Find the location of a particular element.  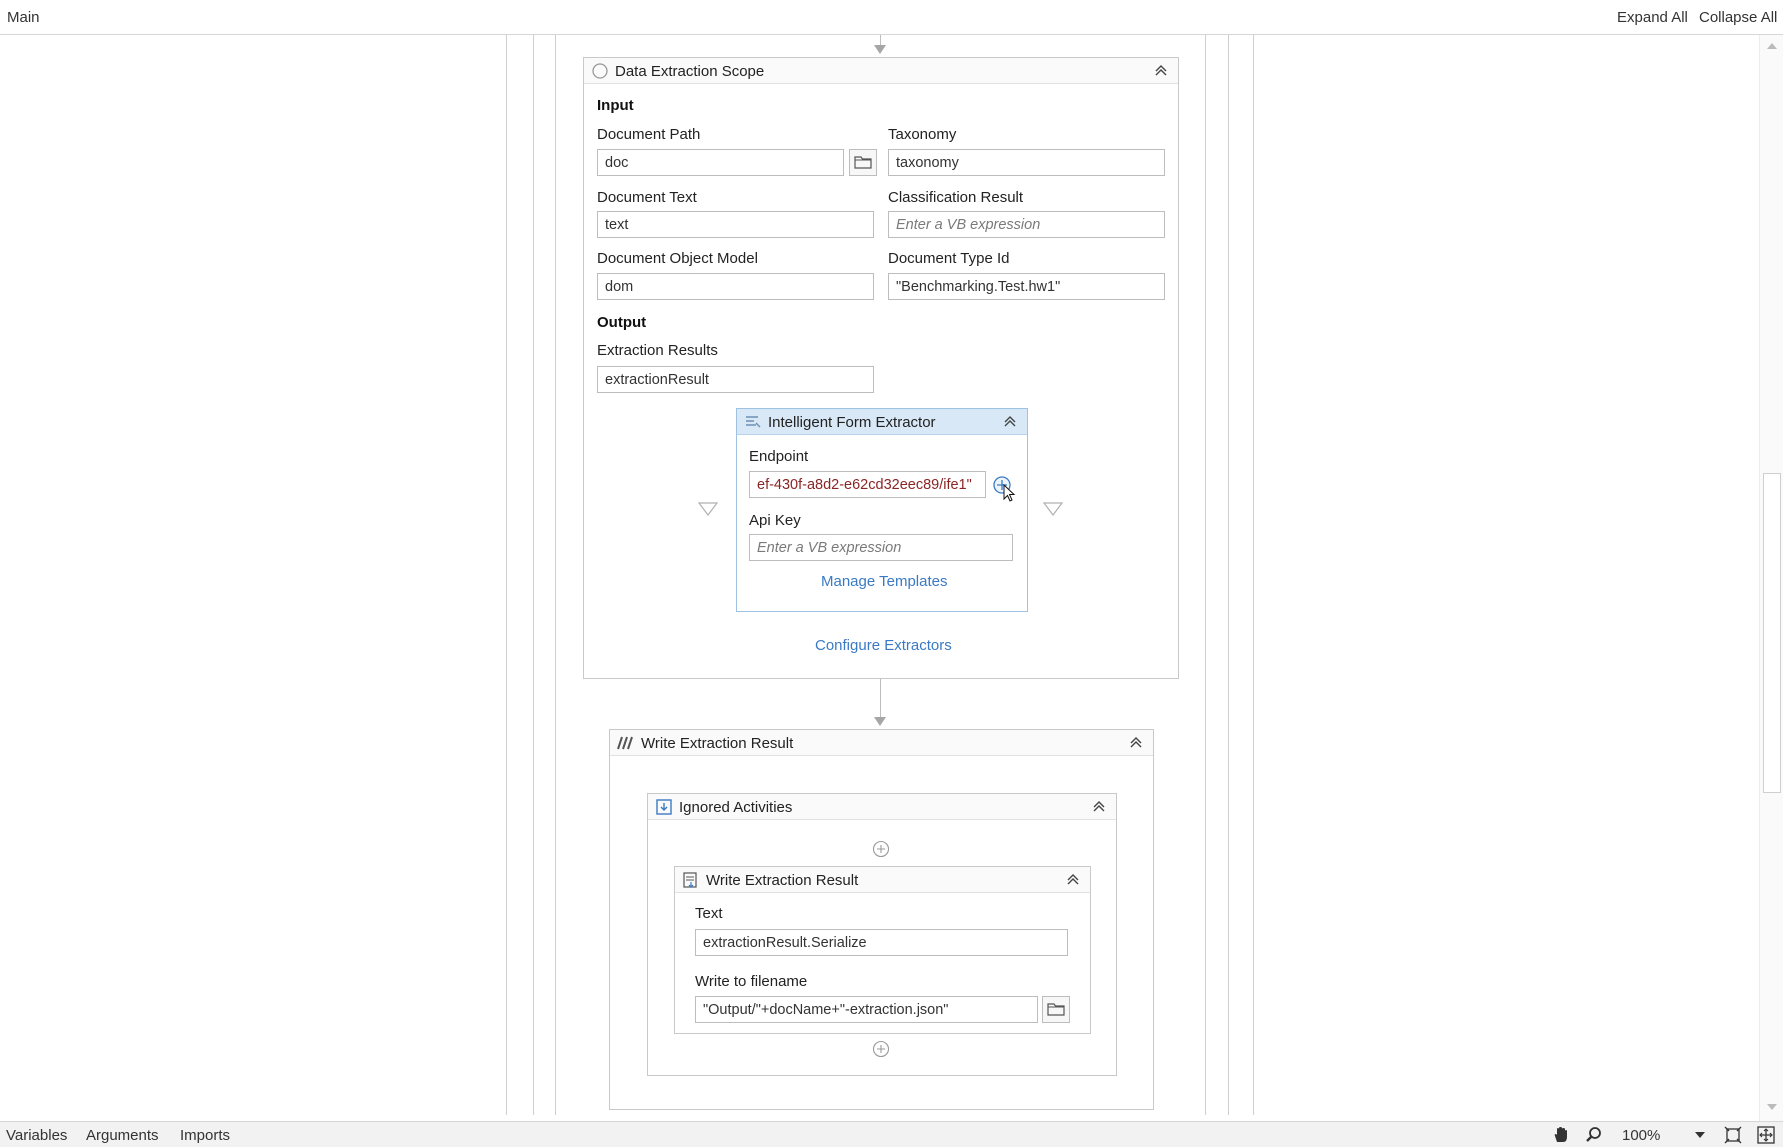

classification-result-input: Enter a VB expression is located at coordinates (1026, 224).